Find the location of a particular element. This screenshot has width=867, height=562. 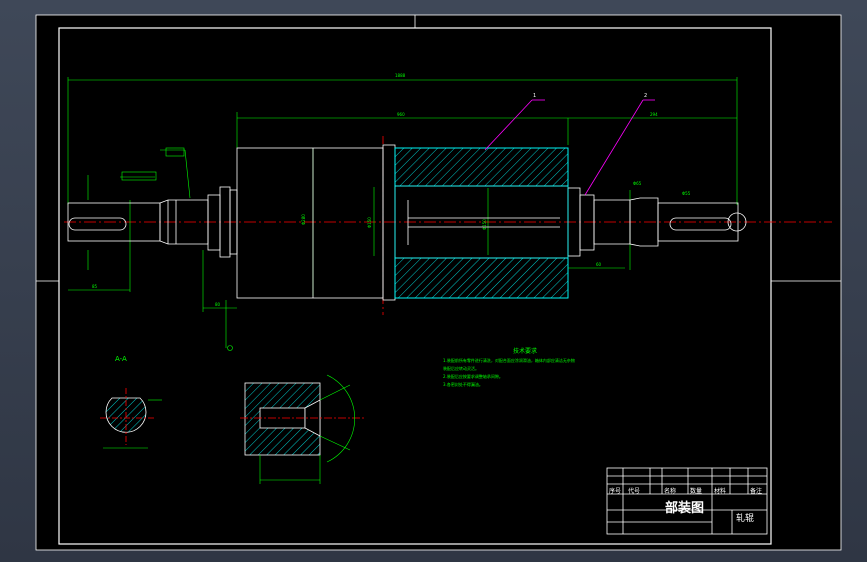

tb-header-1: 代号 is located at coordinates (634, 491).